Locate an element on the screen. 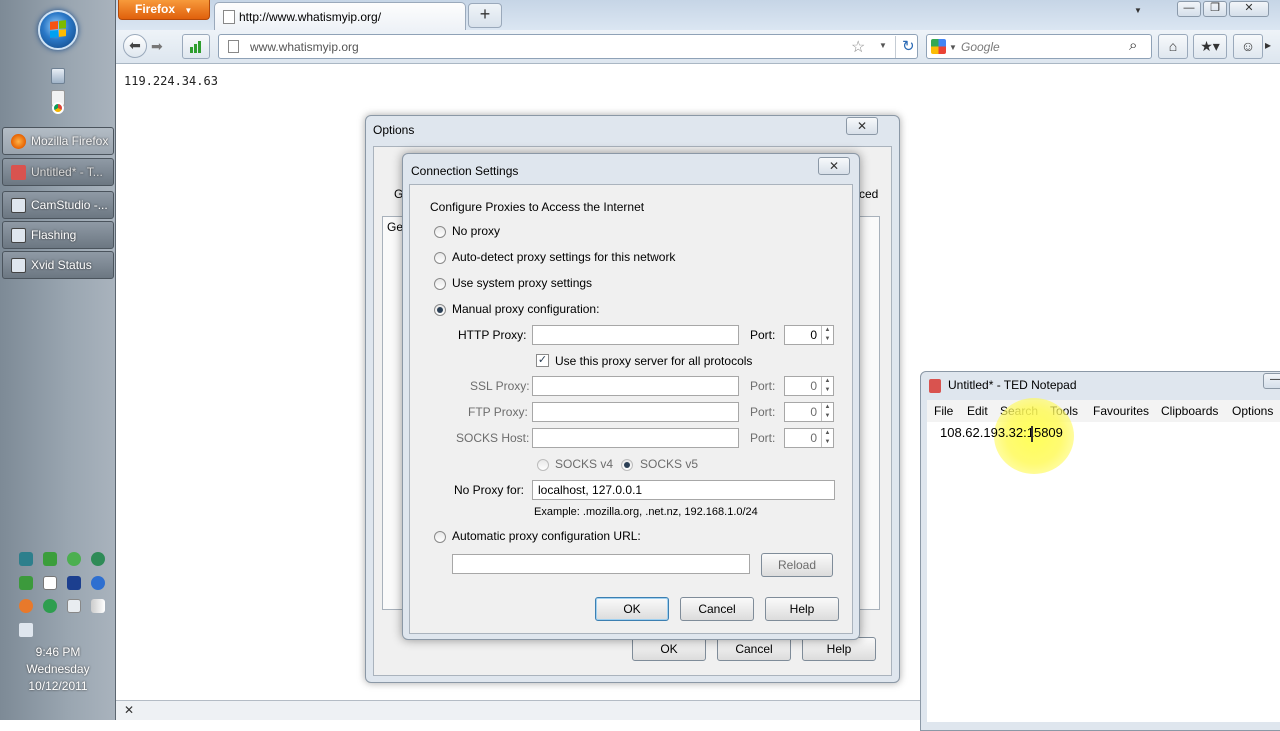 This screenshot has height=731, width=1280. menu-favourites: Favourites is located at coordinates (1121, 411).